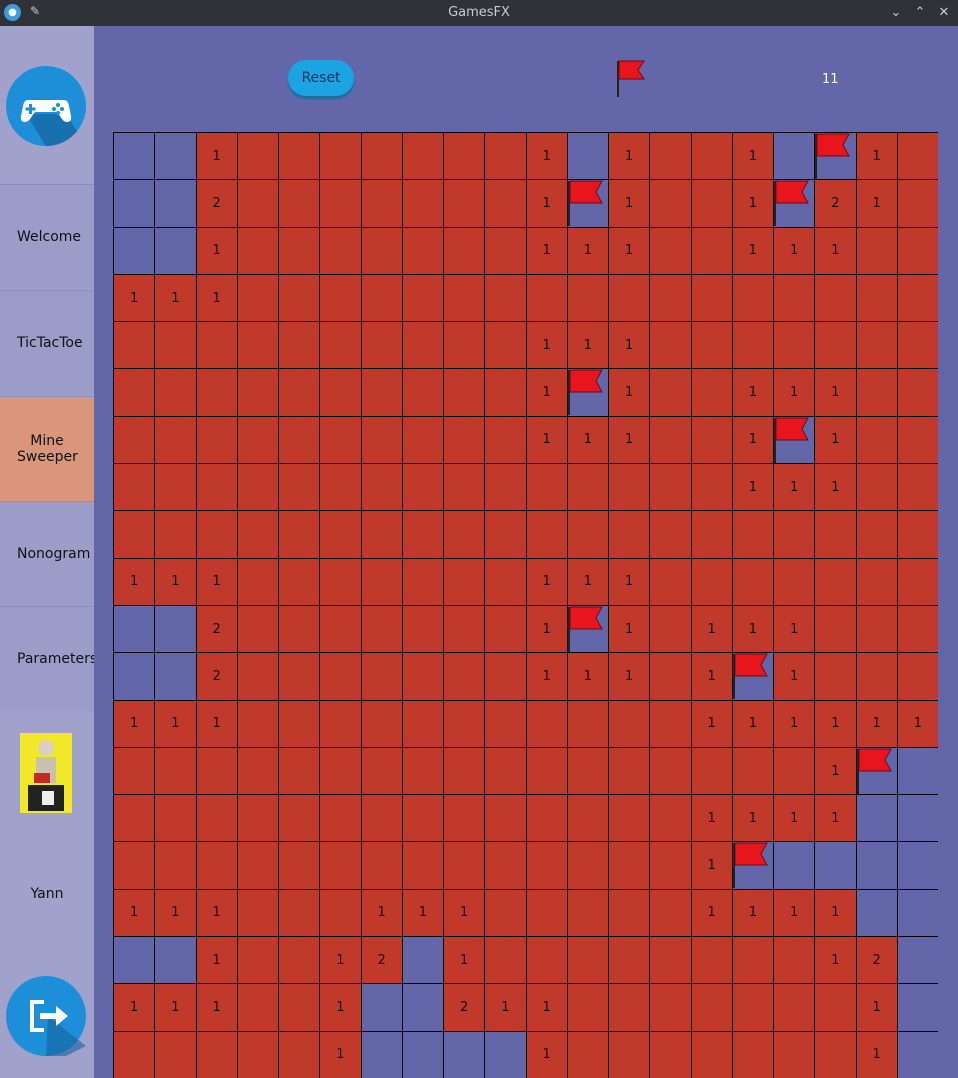 The height and width of the screenshot is (1078, 958). I want to click on number-cell: 2, so click(876, 960).